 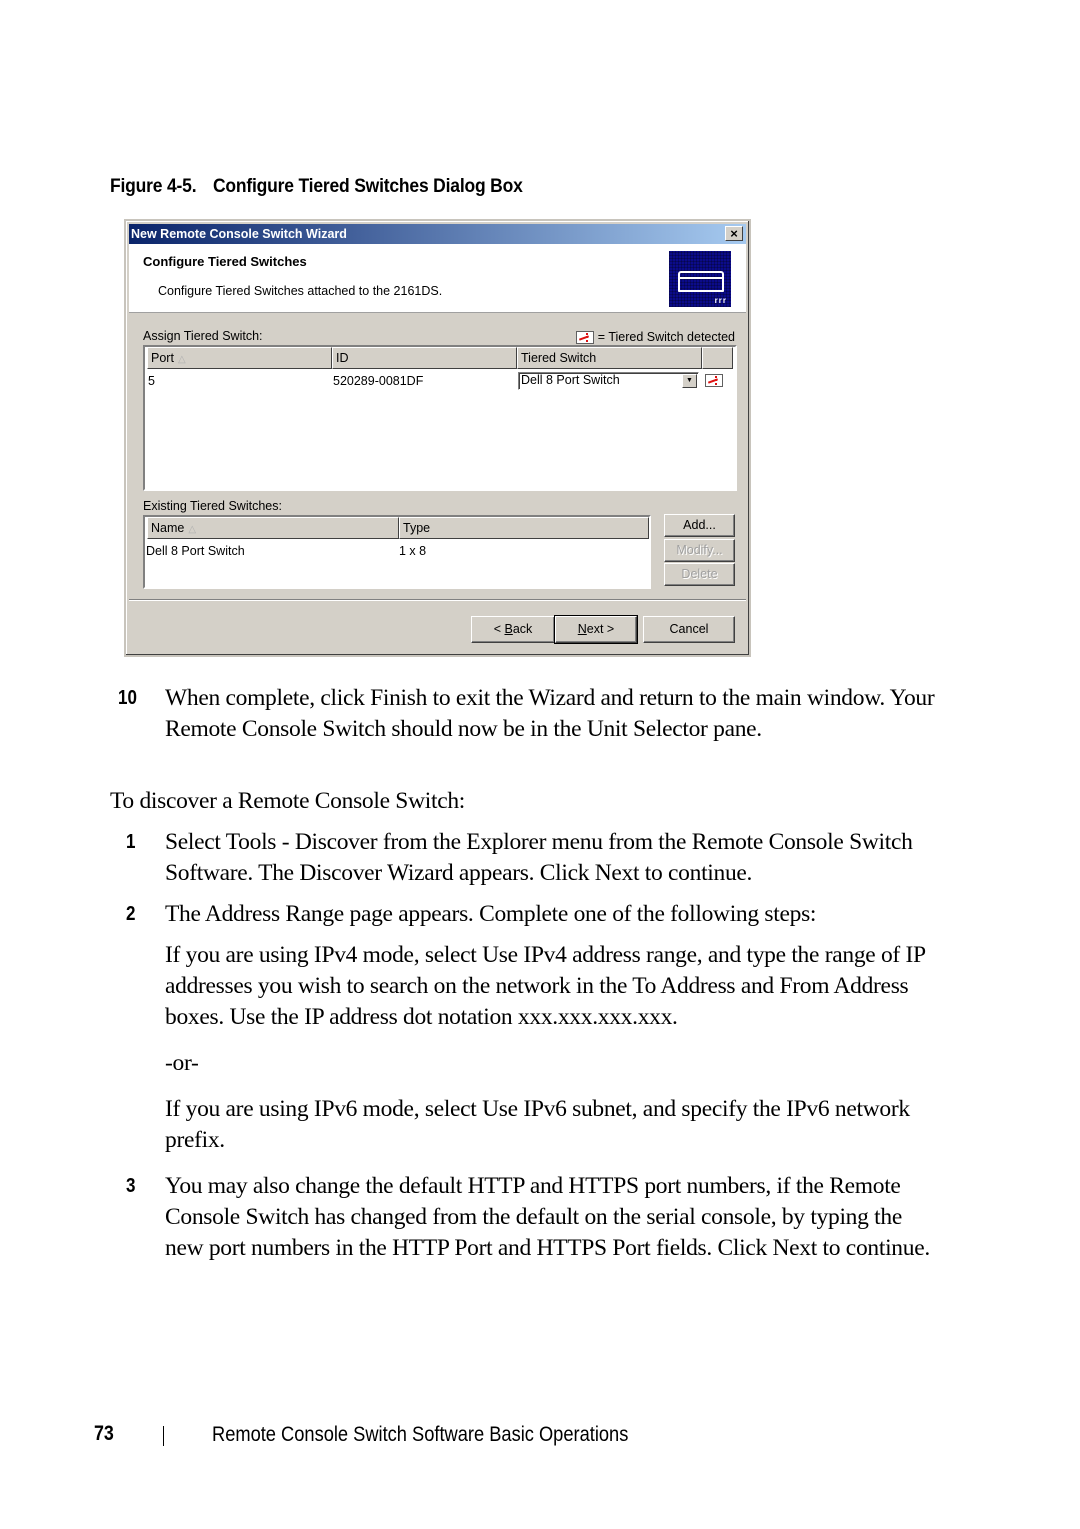 What do you see at coordinates (609, 358) in the screenshot?
I see `column-header-tiered-switch: Tiered Switch` at bounding box center [609, 358].